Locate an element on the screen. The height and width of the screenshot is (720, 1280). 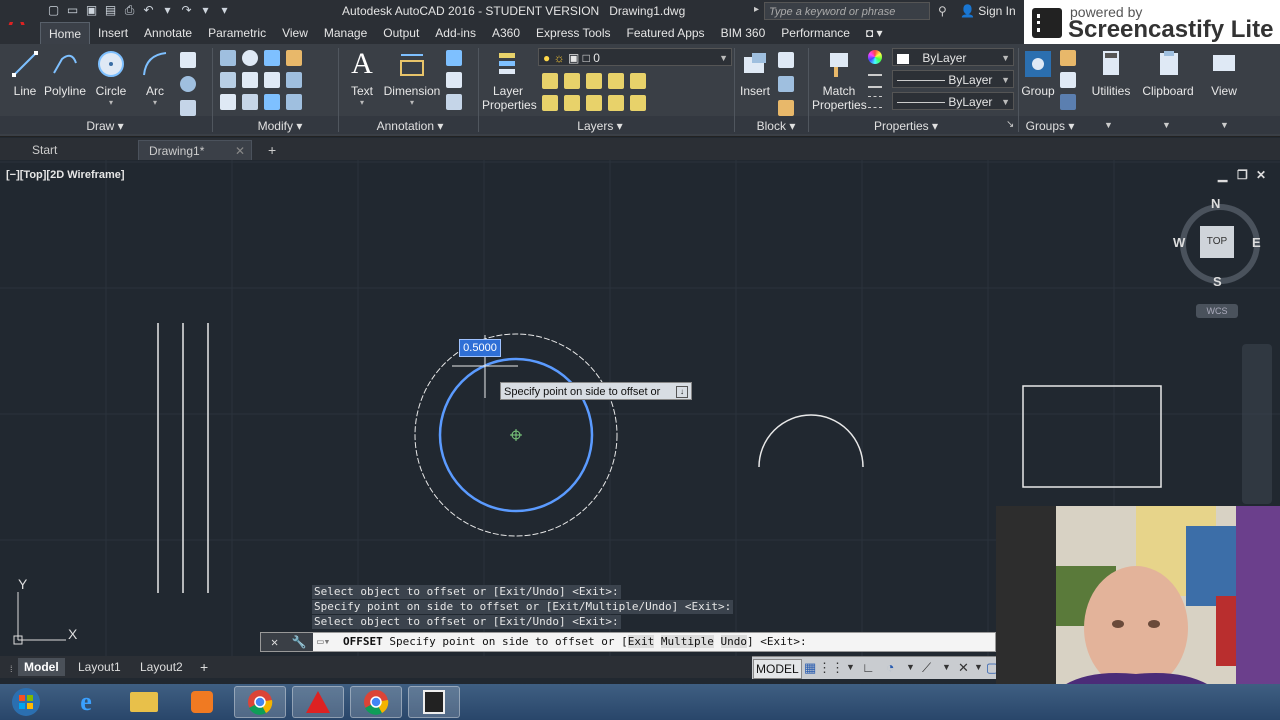
region-icon is located at coordinates (188, 108).